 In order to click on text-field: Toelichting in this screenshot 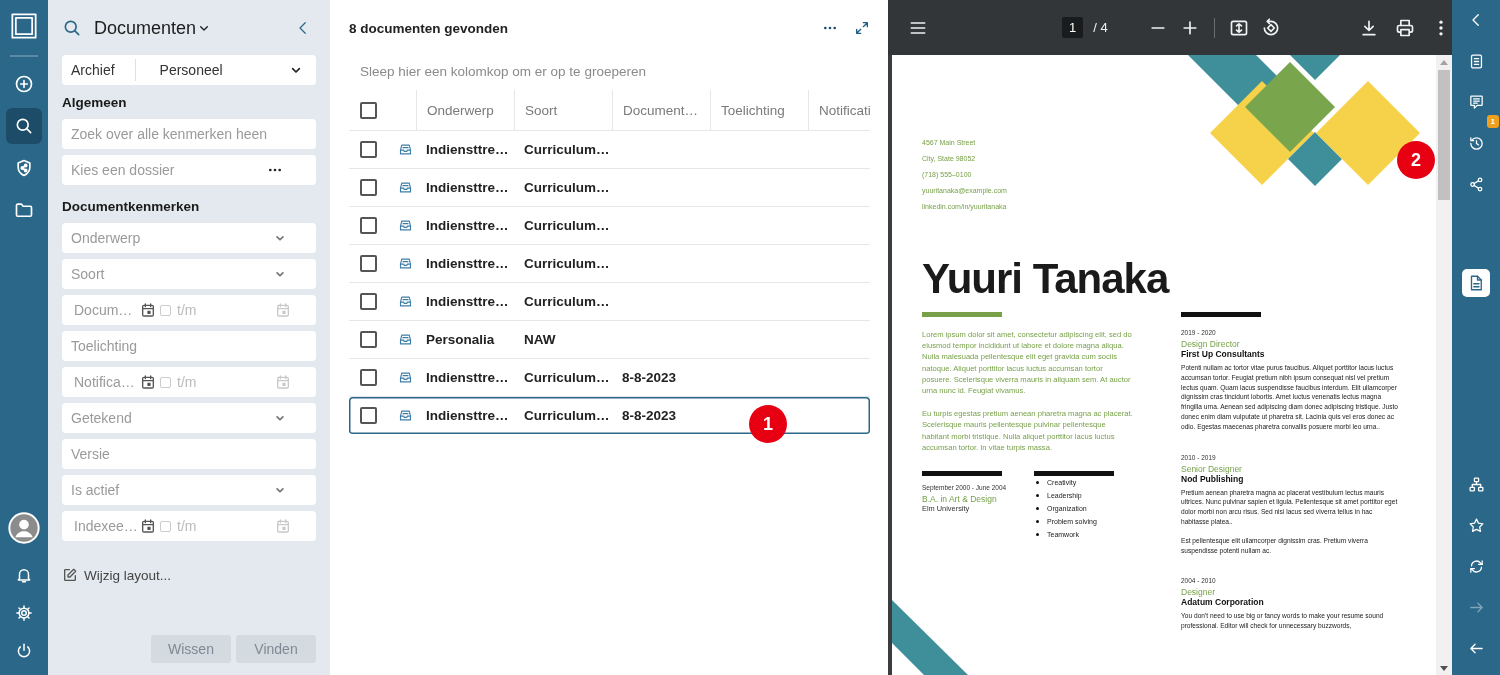, I will do `click(189, 346)`.